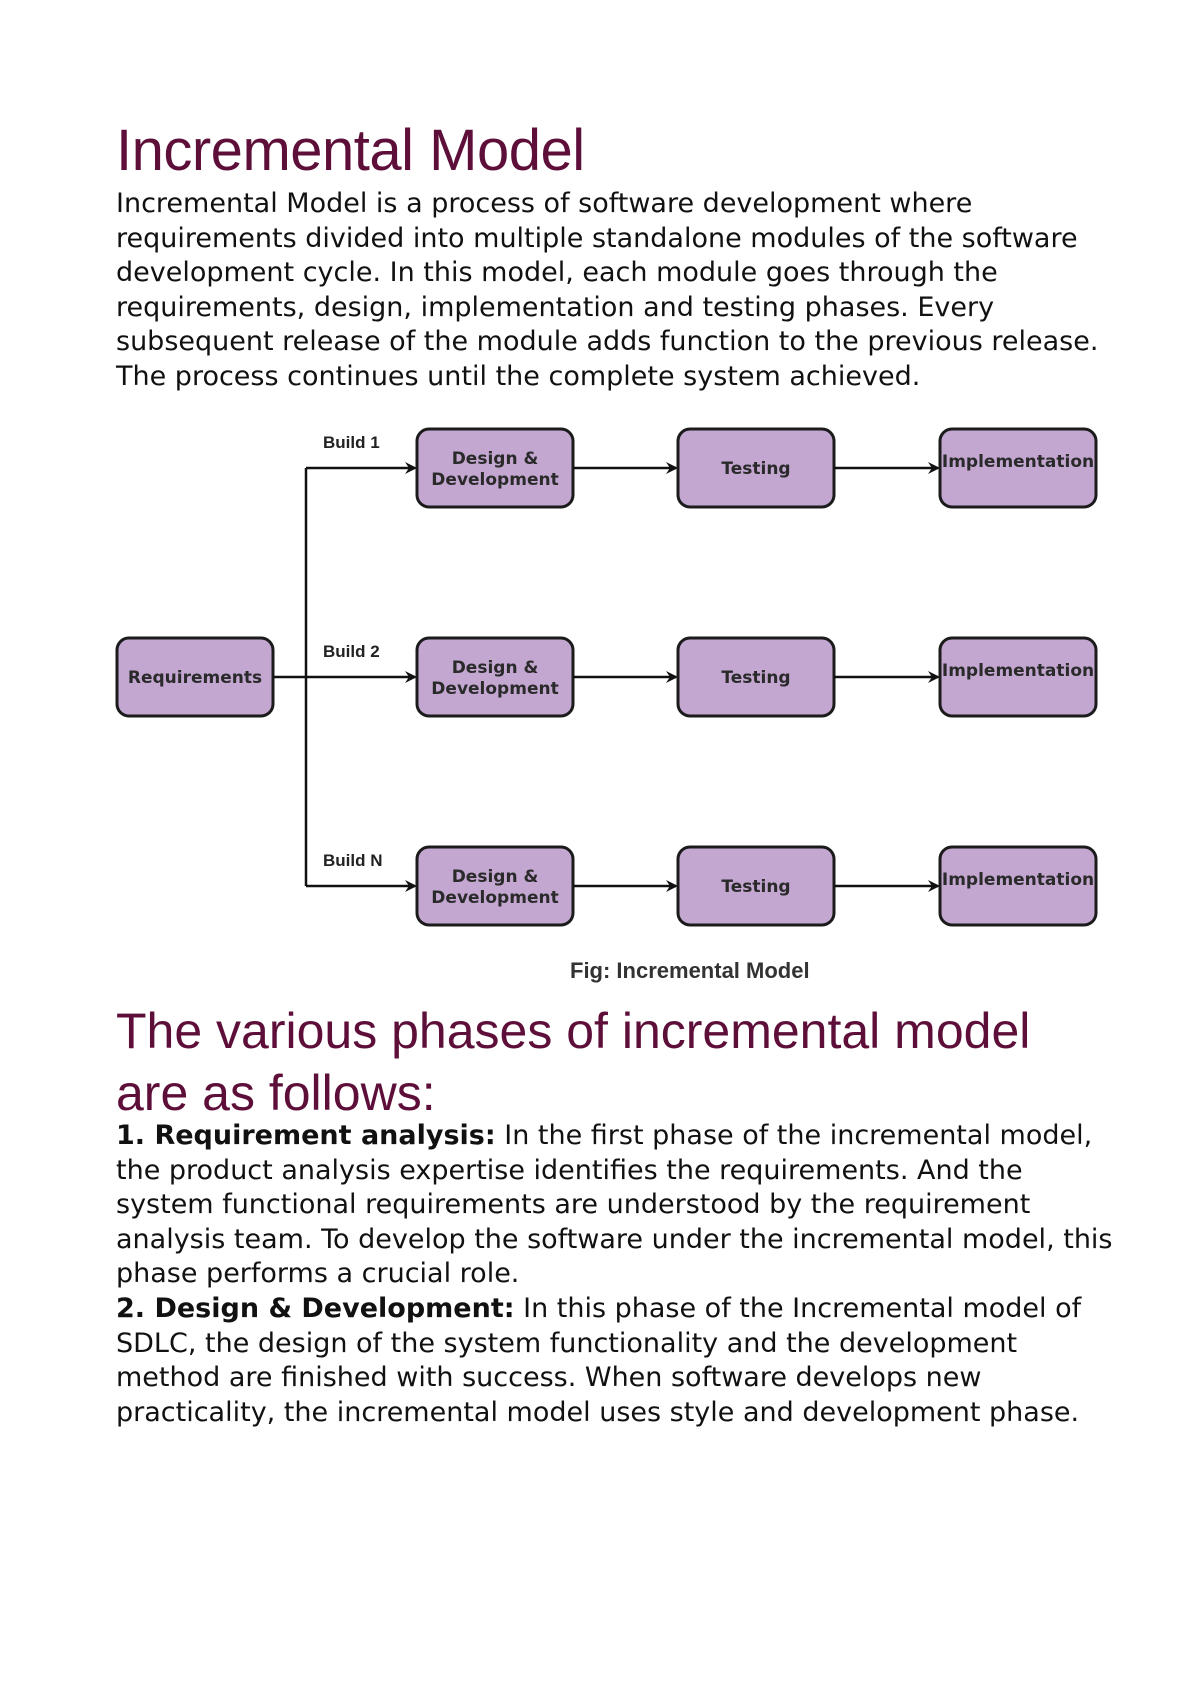 The width and height of the screenshot is (1200, 1697). What do you see at coordinates (353, 860) in the screenshot?
I see `build-label: Build N` at bounding box center [353, 860].